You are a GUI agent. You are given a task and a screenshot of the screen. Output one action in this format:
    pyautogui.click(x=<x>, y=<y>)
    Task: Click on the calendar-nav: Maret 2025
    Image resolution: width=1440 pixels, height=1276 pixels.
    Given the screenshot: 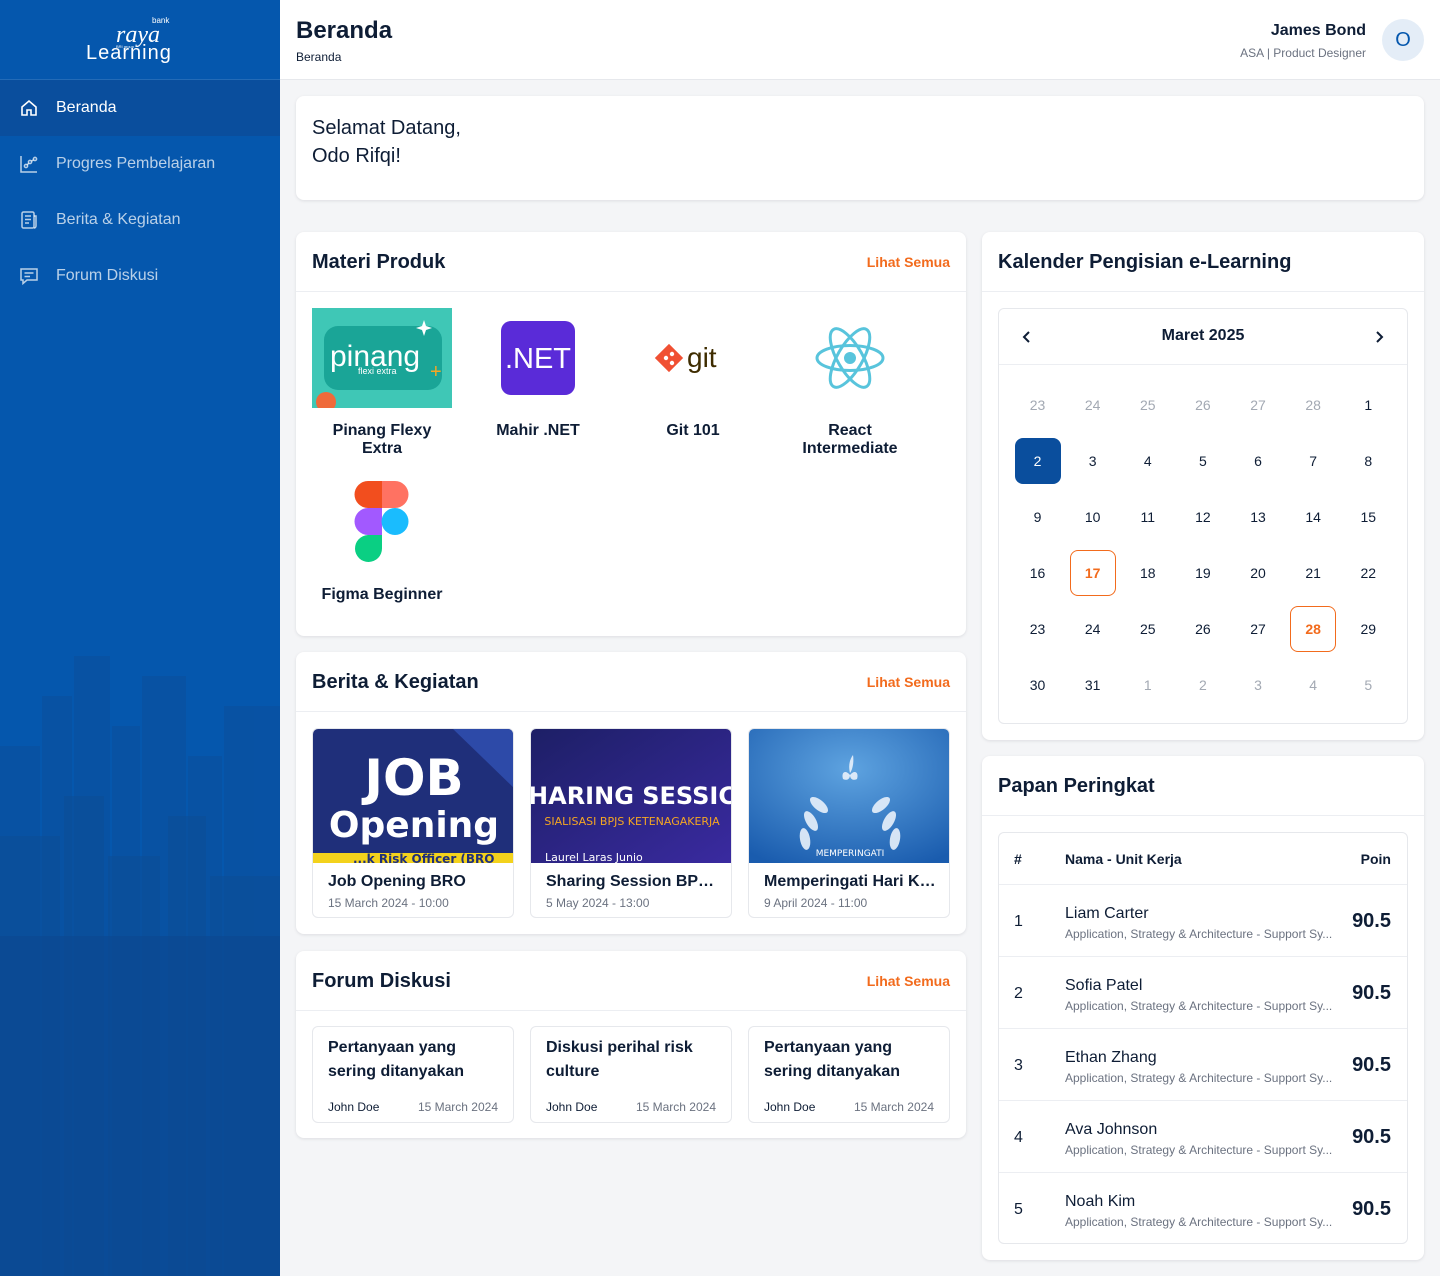 What is the action you would take?
    pyautogui.click(x=1203, y=337)
    